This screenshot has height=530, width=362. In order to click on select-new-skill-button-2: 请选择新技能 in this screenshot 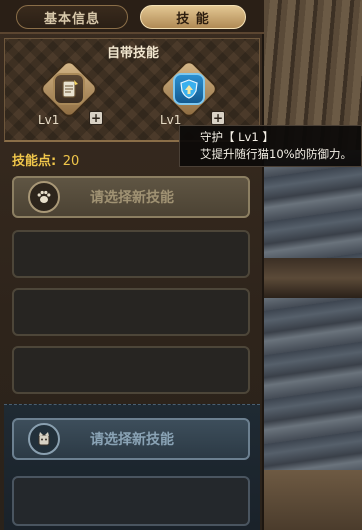, I will do `click(131, 439)`.